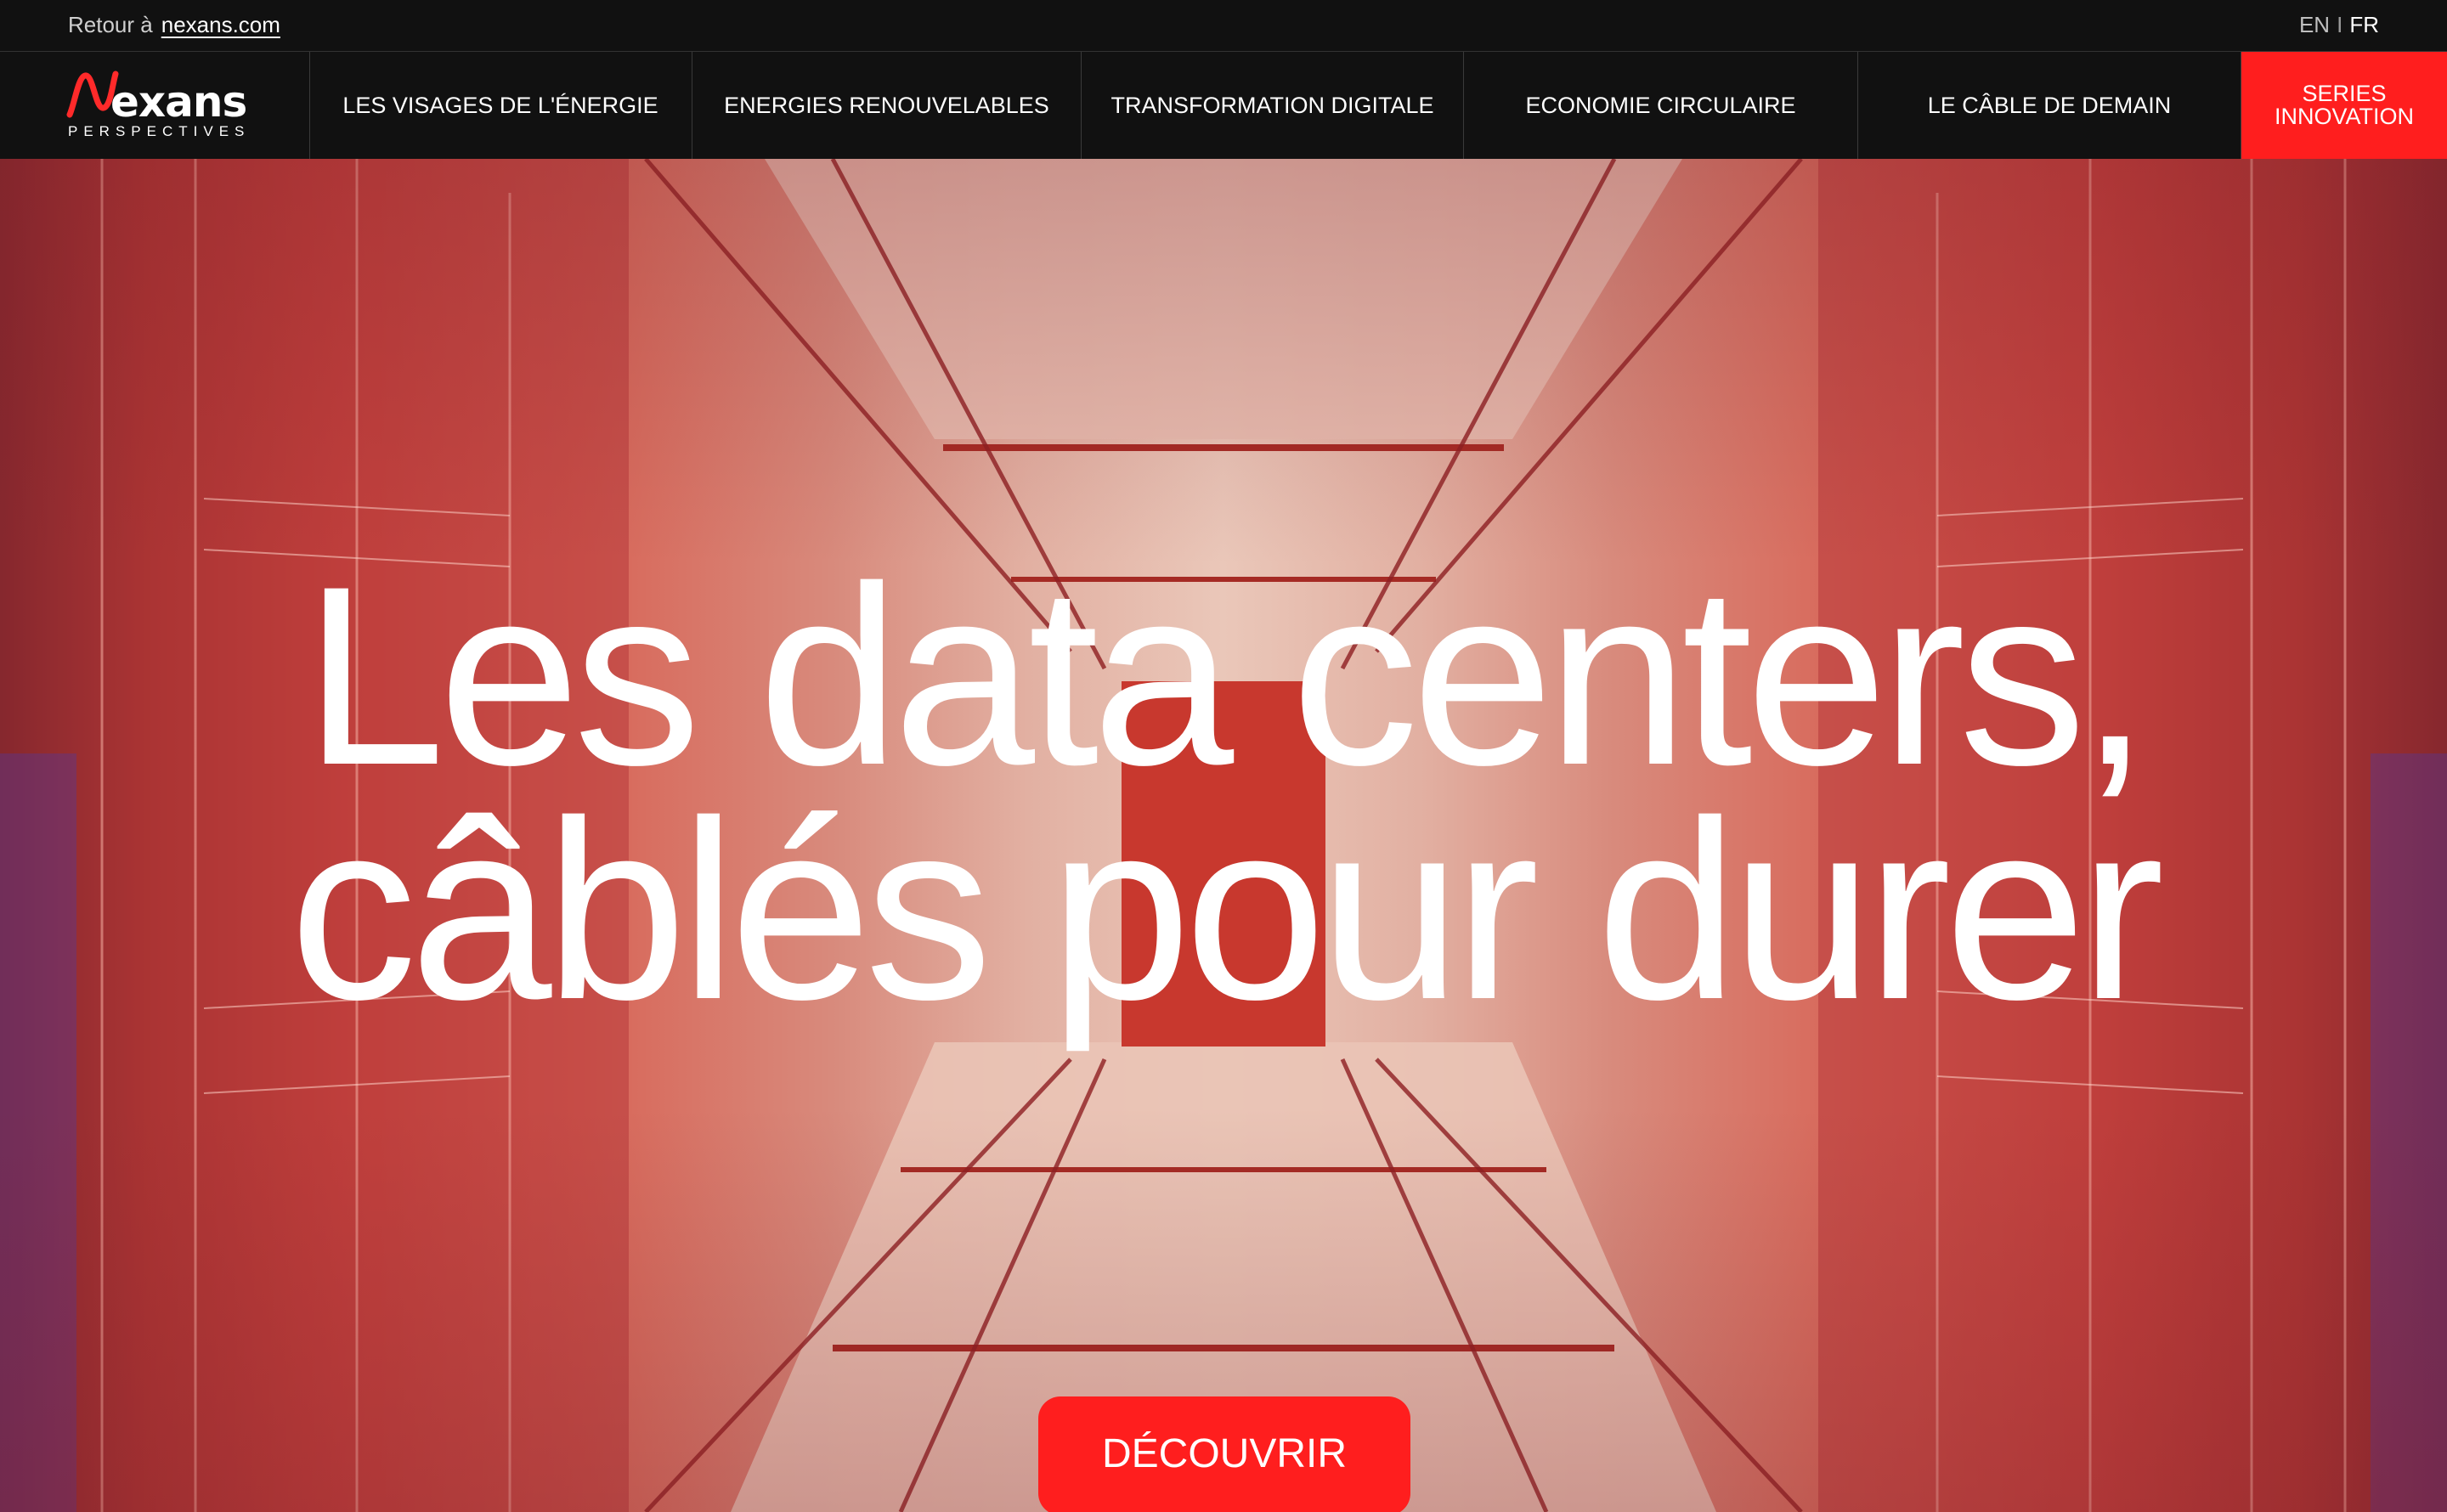  I want to click on nav-item-cable-de-demain: LE CÂBLE DE DEMAIN, so click(2049, 105).